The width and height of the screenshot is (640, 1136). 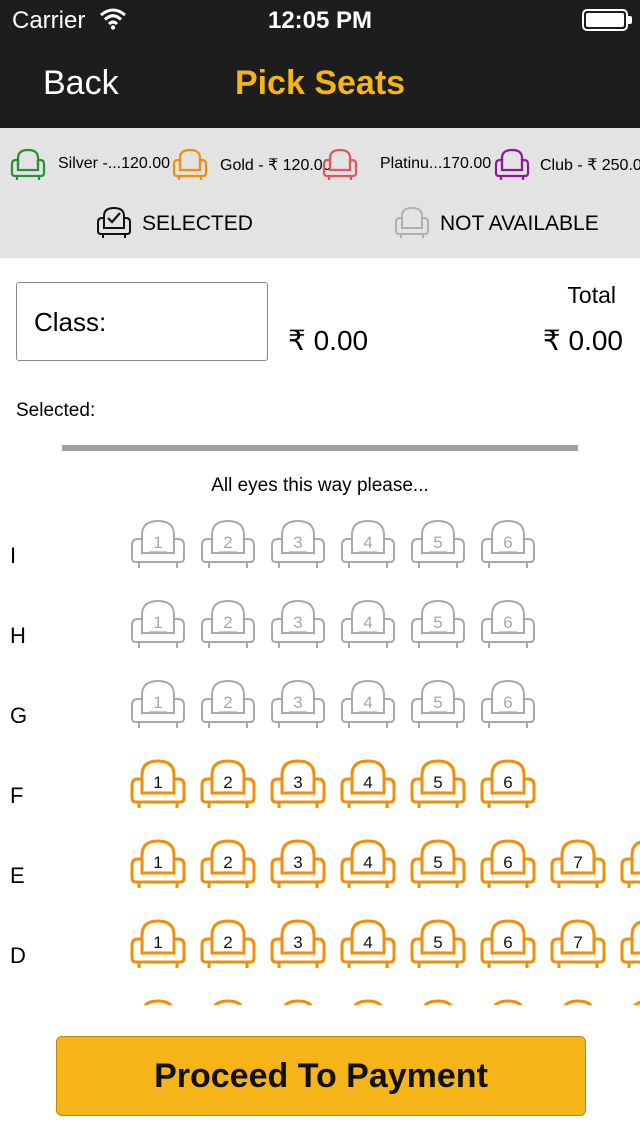 I want to click on page-title: Pick Seats, so click(x=320, y=83).